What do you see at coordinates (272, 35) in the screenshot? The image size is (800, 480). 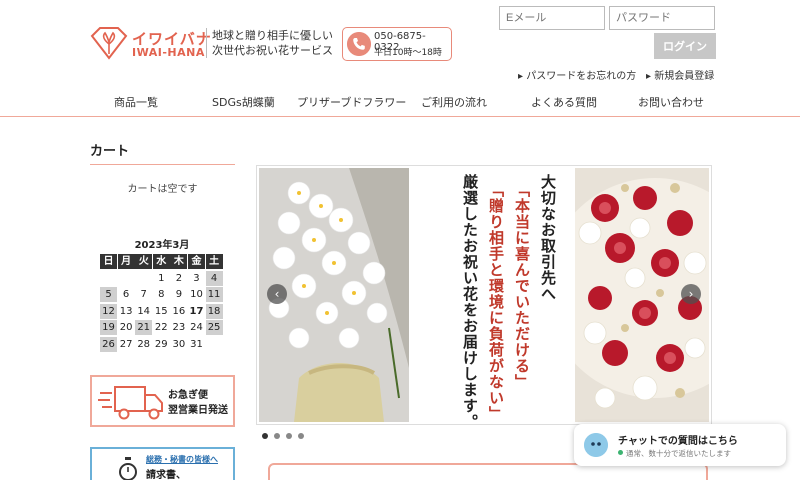 I see `tagline-line-1: 地球と贈り相手に優しい` at bounding box center [272, 35].